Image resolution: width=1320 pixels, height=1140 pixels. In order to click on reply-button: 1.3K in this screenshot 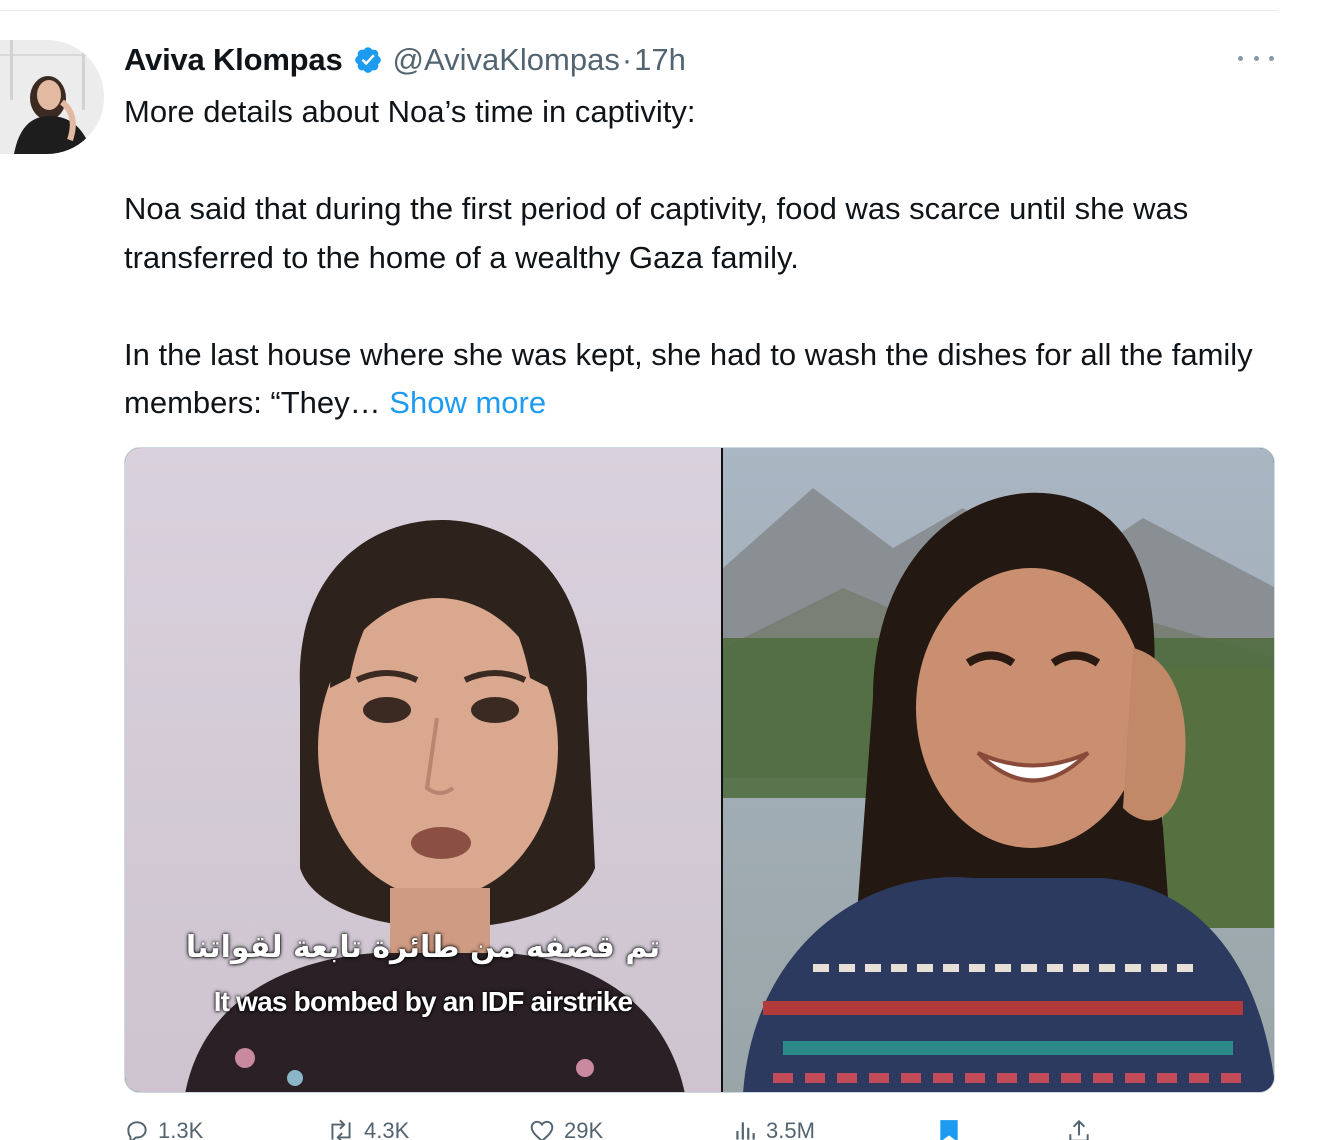, I will do `click(163, 1129)`.